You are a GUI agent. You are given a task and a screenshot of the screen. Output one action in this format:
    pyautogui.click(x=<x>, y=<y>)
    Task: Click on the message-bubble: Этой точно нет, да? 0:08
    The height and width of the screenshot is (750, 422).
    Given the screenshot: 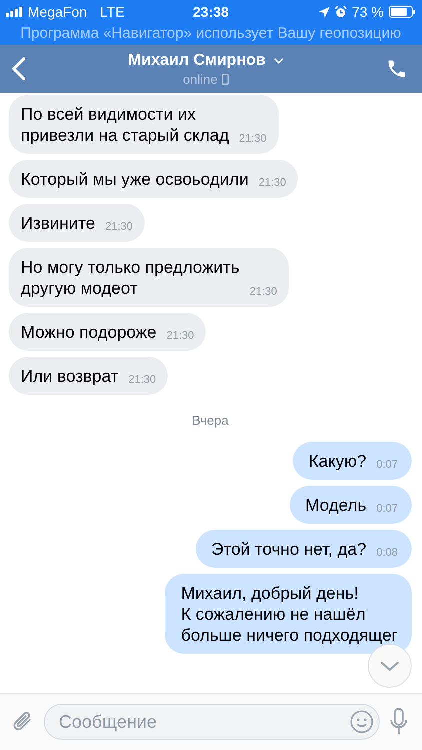 What is the action you would take?
    pyautogui.click(x=304, y=549)
    